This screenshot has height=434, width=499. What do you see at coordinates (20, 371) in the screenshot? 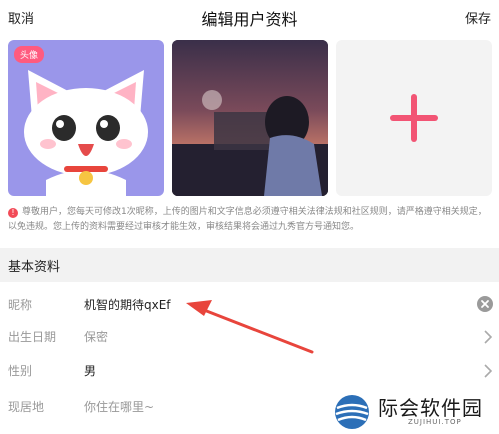
I see `gender-label: 性别` at bounding box center [20, 371].